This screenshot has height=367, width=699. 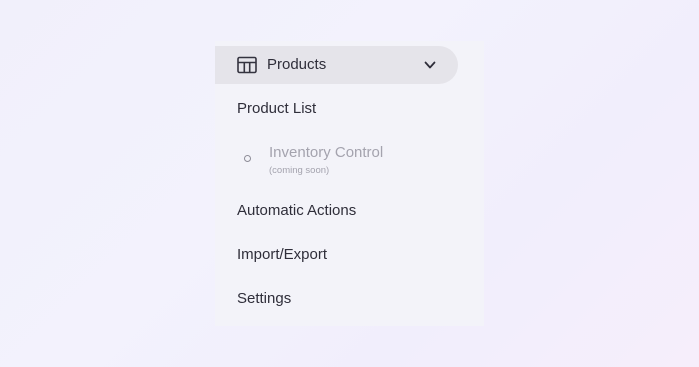 What do you see at coordinates (299, 170) in the screenshot?
I see `coming-soon-note: (coming soon)` at bounding box center [299, 170].